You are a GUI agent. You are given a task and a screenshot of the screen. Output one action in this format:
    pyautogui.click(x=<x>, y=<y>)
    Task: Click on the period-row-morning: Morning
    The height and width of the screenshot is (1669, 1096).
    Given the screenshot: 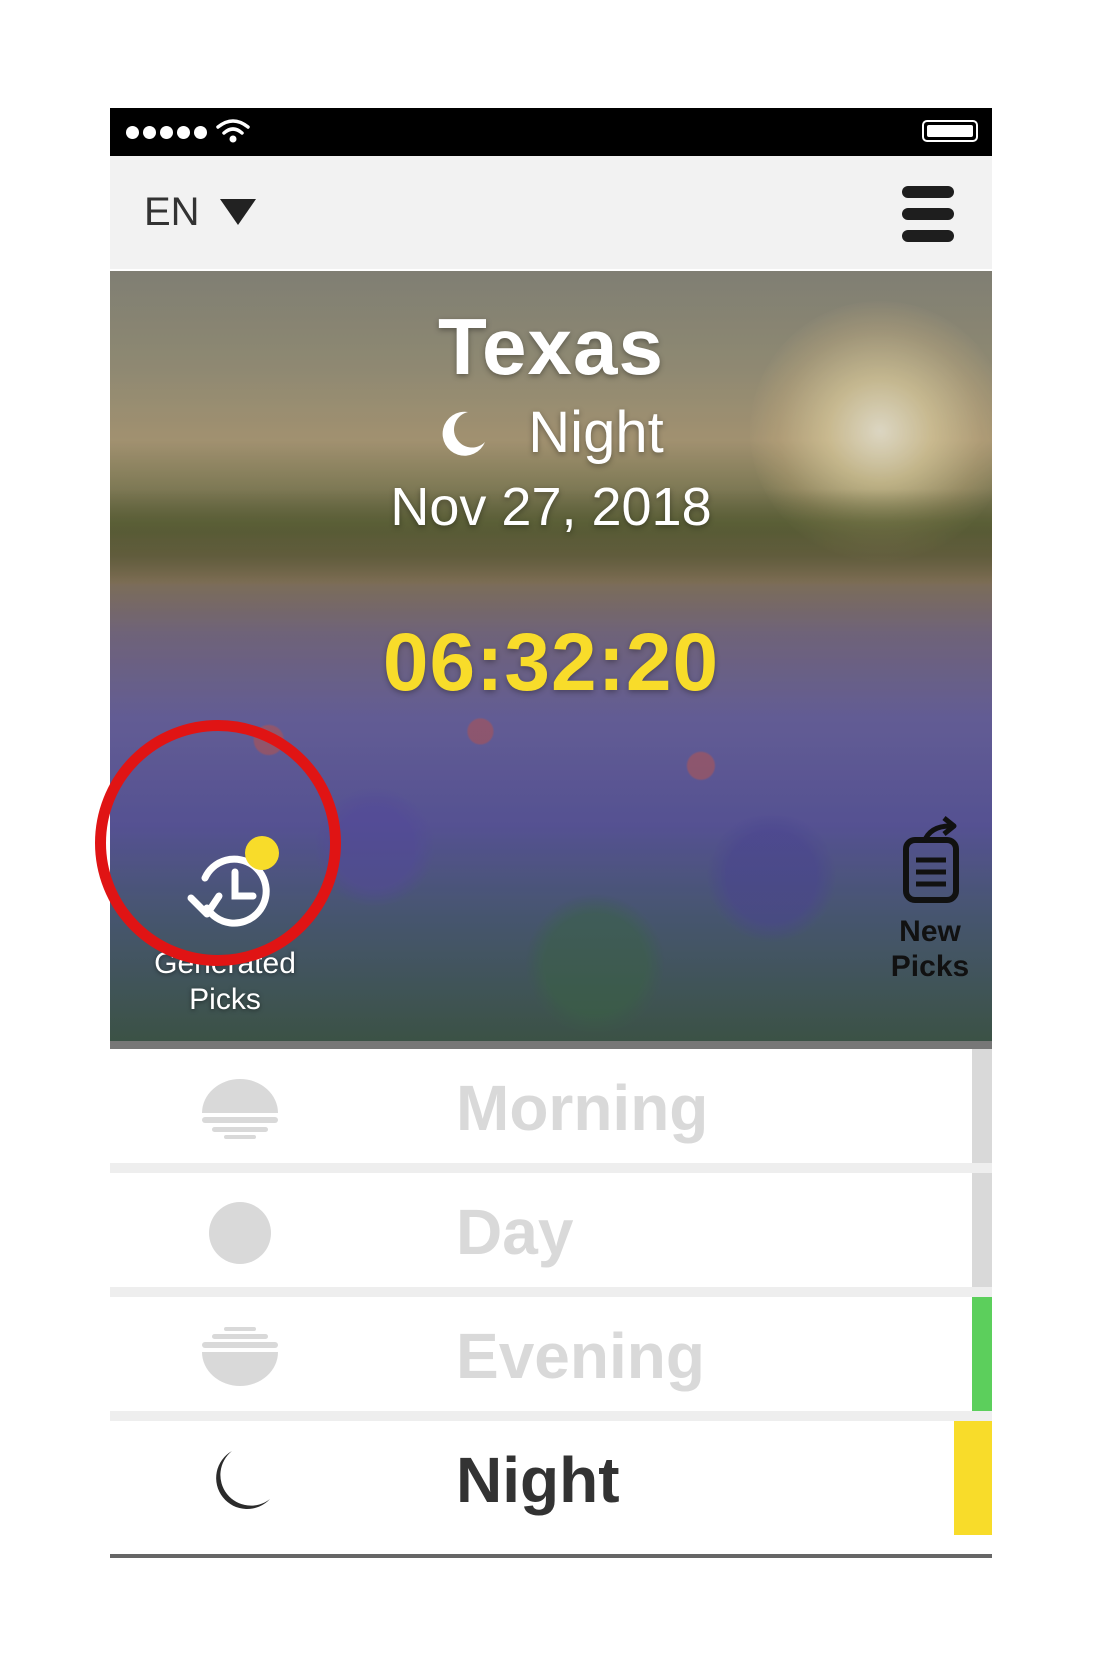 What is the action you would take?
    pyautogui.click(x=551, y=1106)
    